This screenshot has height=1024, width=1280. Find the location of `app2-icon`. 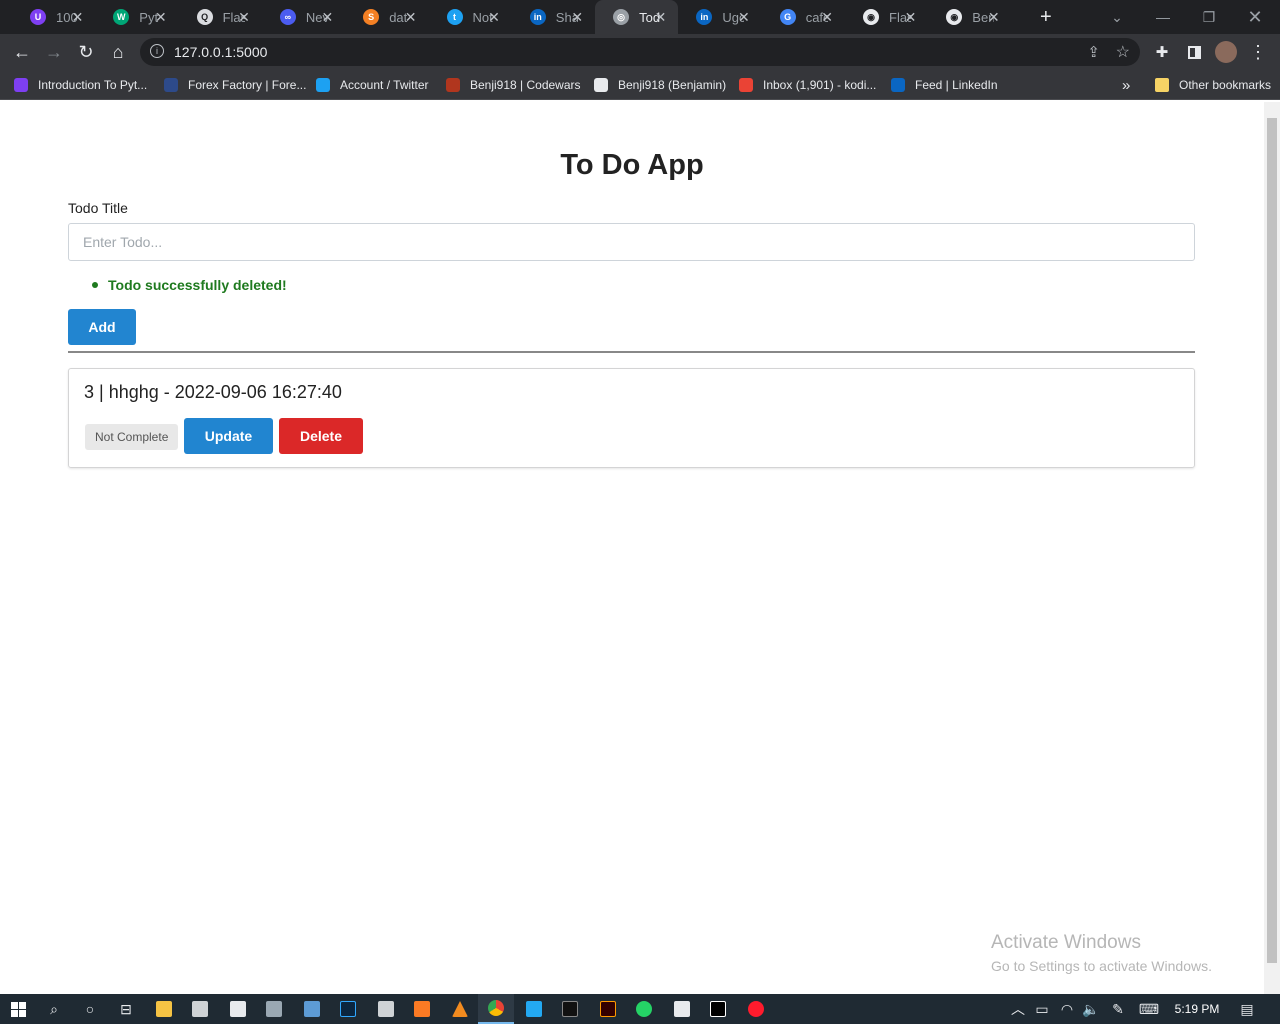

app2-icon is located at coordinates (682, 1009).